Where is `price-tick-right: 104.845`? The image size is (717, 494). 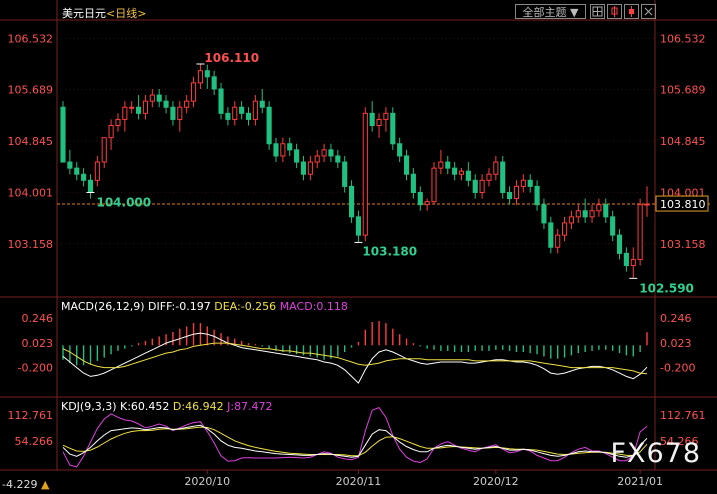
price-tick-right: 104.845 is located at coordinates (683, 141).